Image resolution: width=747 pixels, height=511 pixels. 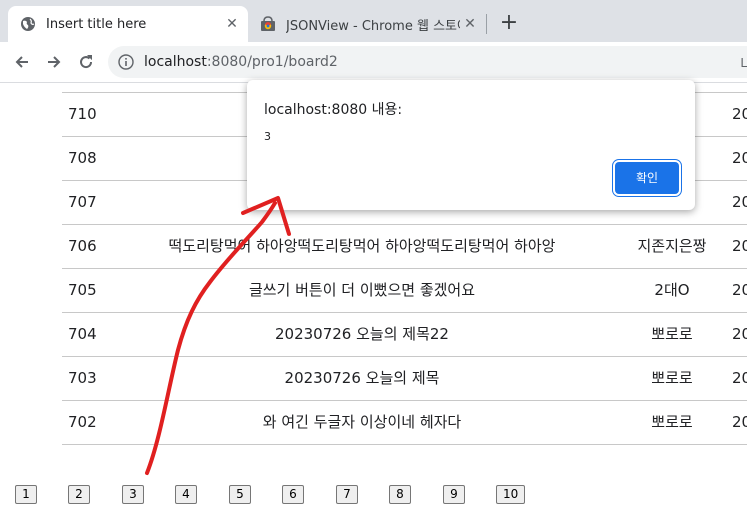 I want to click on page-button-4: 4, so click(x=186, y=494).